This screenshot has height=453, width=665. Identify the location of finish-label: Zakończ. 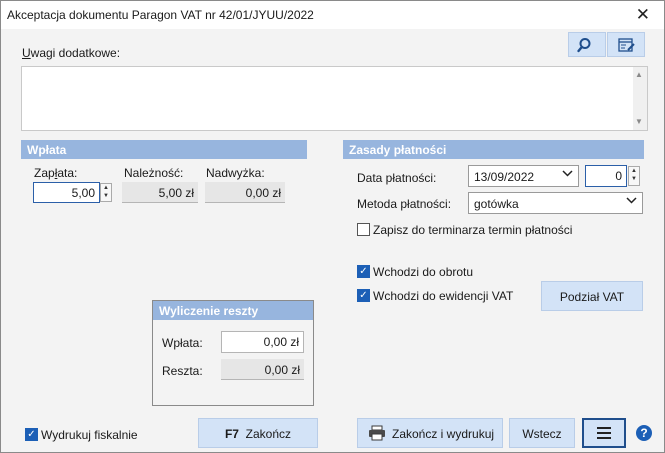
(268, 434).